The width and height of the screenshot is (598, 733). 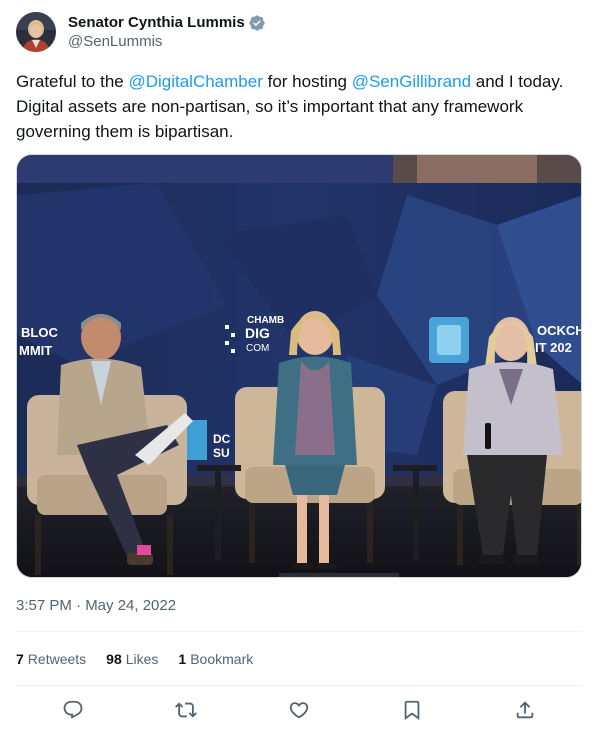 I want to click on retweet-icon, so click(x=185, y=710).